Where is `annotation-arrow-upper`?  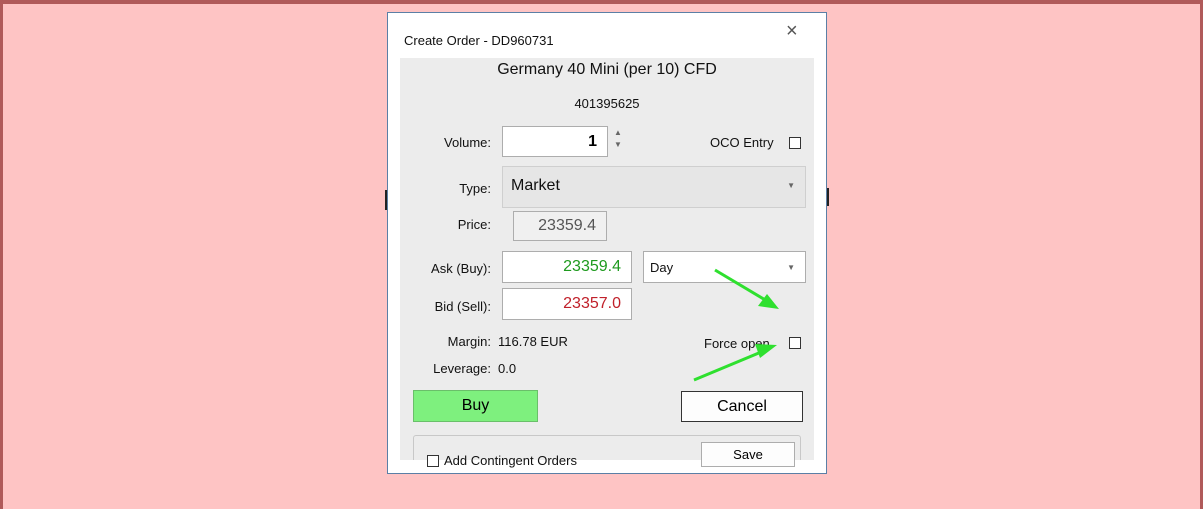
annotation-arrow-upper is located at coordinates (746, 288).